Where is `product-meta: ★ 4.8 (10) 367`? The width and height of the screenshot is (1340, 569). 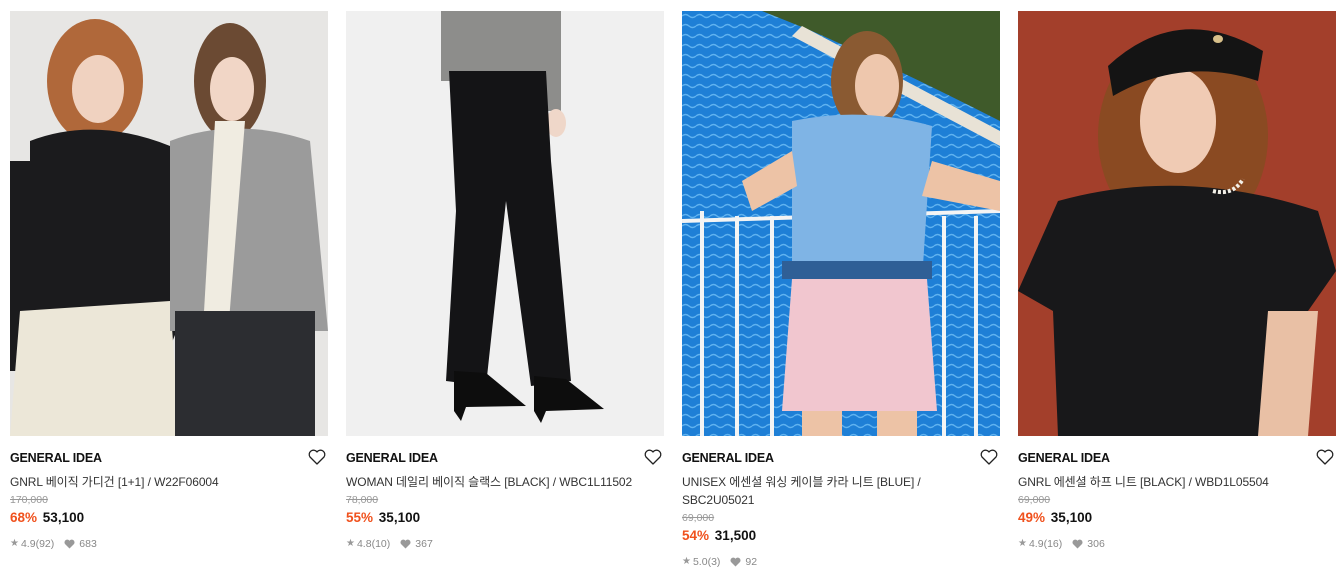
product-meta: ★ 4.8 (10) 367 is located at coordinates (505, 544).